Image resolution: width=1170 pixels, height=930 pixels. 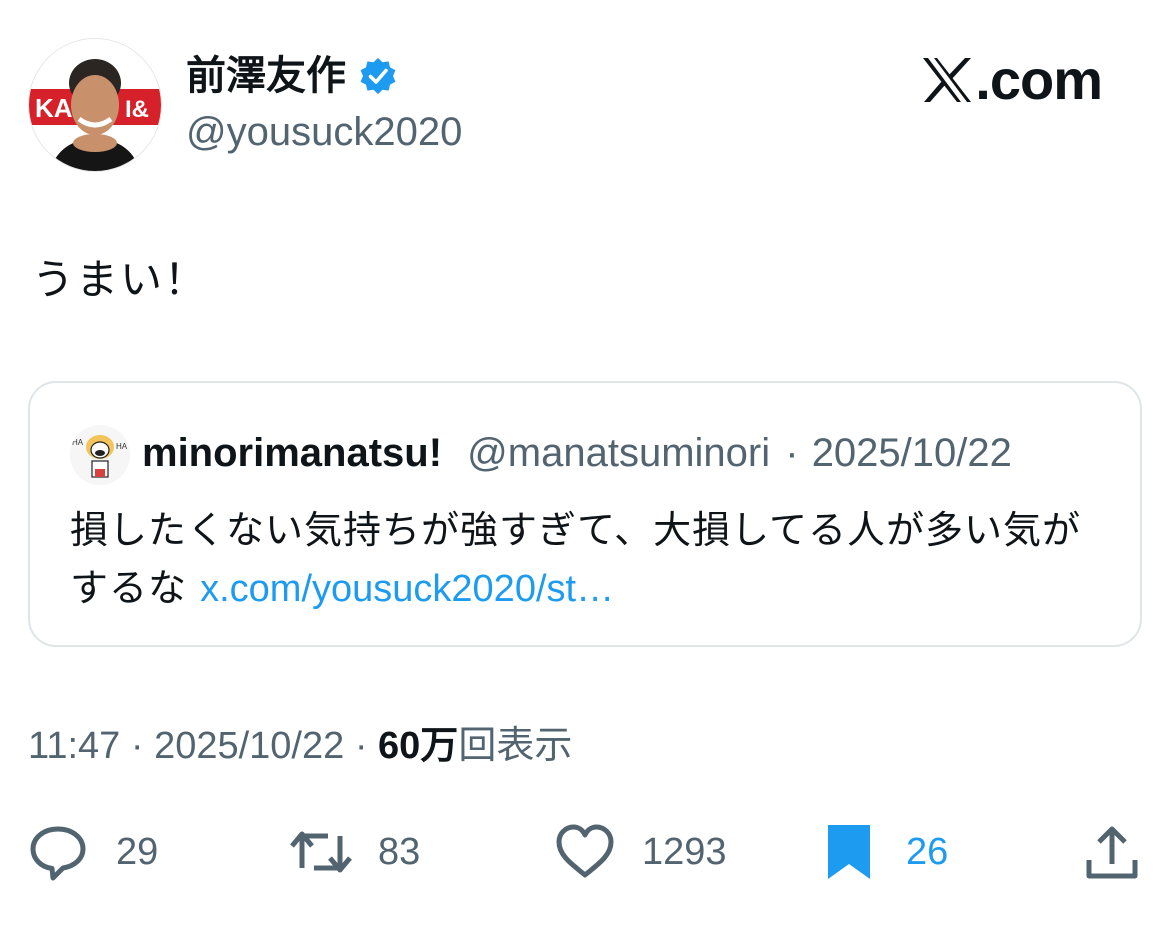 What do you see at coordinates (911, 453) in the screenshot?
I see `quoted-tweet-date: 2025/10/22` at bounding box center [911, 453].